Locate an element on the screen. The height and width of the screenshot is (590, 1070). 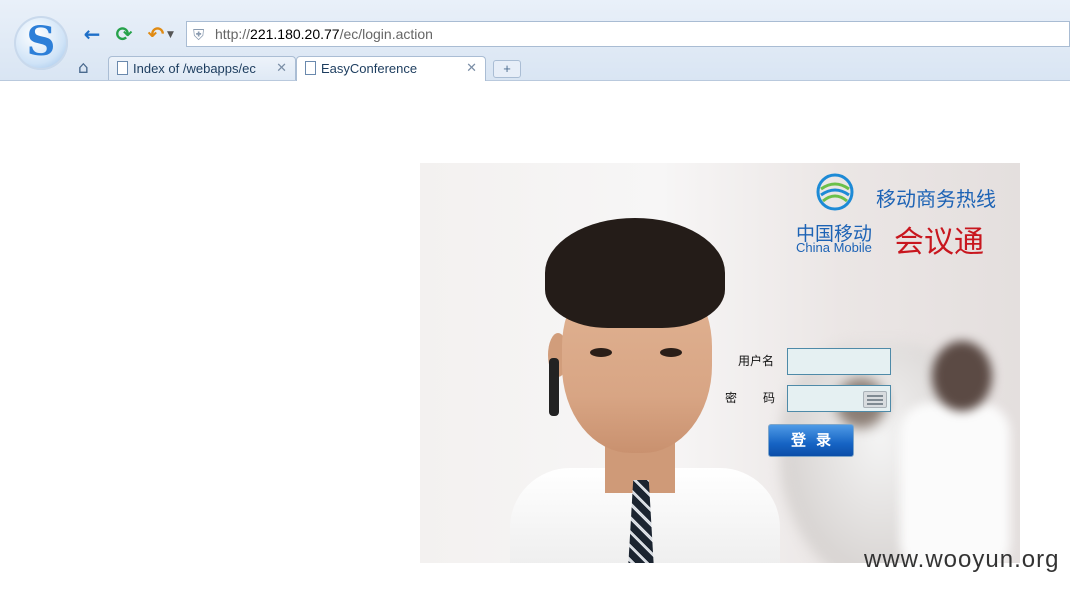
brand-name-en: China Mobile is located at coordinates (834, 247).